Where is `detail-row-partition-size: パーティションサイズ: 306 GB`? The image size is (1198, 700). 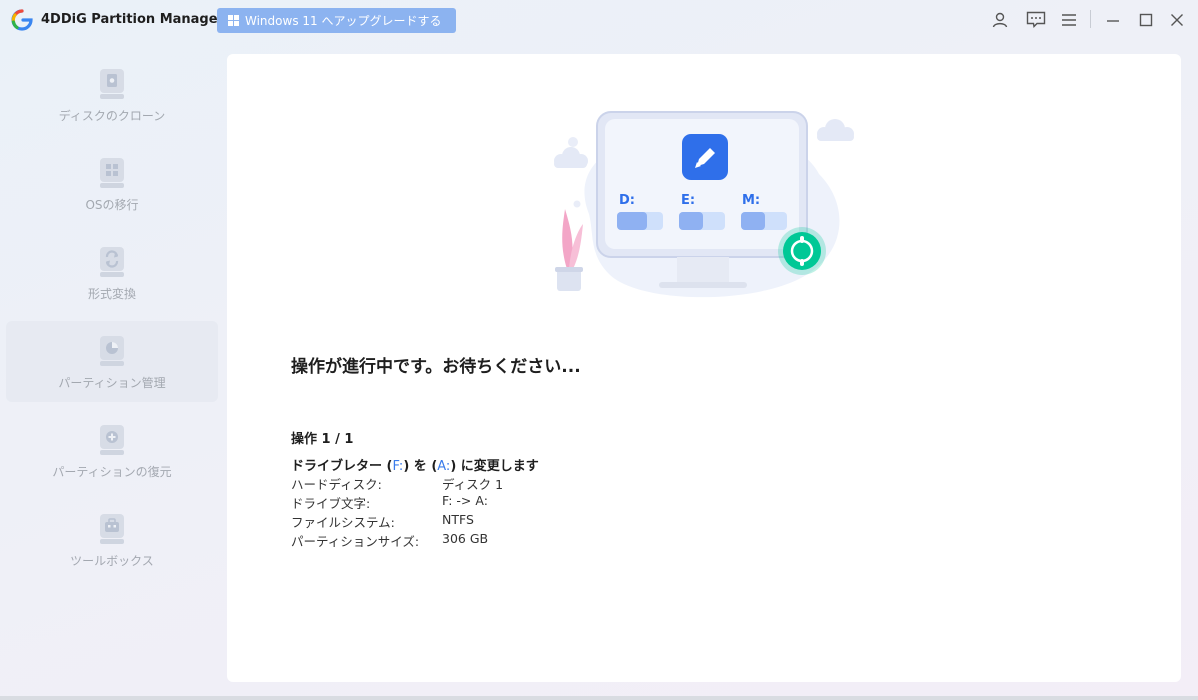 detail-row-partition-size: パーティションサイズ: 306 GB is located at coordinates (397, 540).